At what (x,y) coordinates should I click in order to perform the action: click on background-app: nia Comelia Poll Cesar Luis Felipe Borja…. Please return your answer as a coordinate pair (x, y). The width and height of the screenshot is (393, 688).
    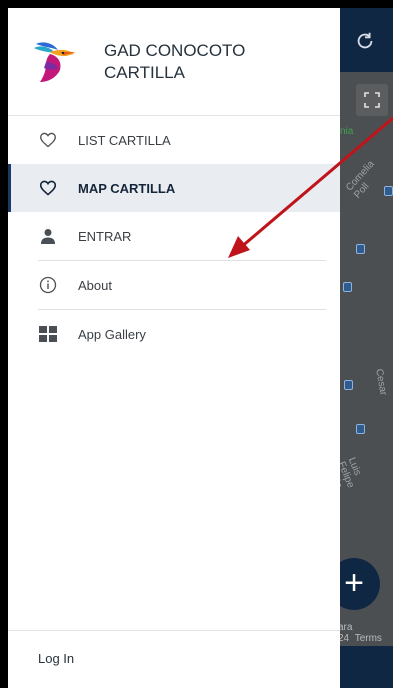
    Looking at the image, I should click on (366, 348).